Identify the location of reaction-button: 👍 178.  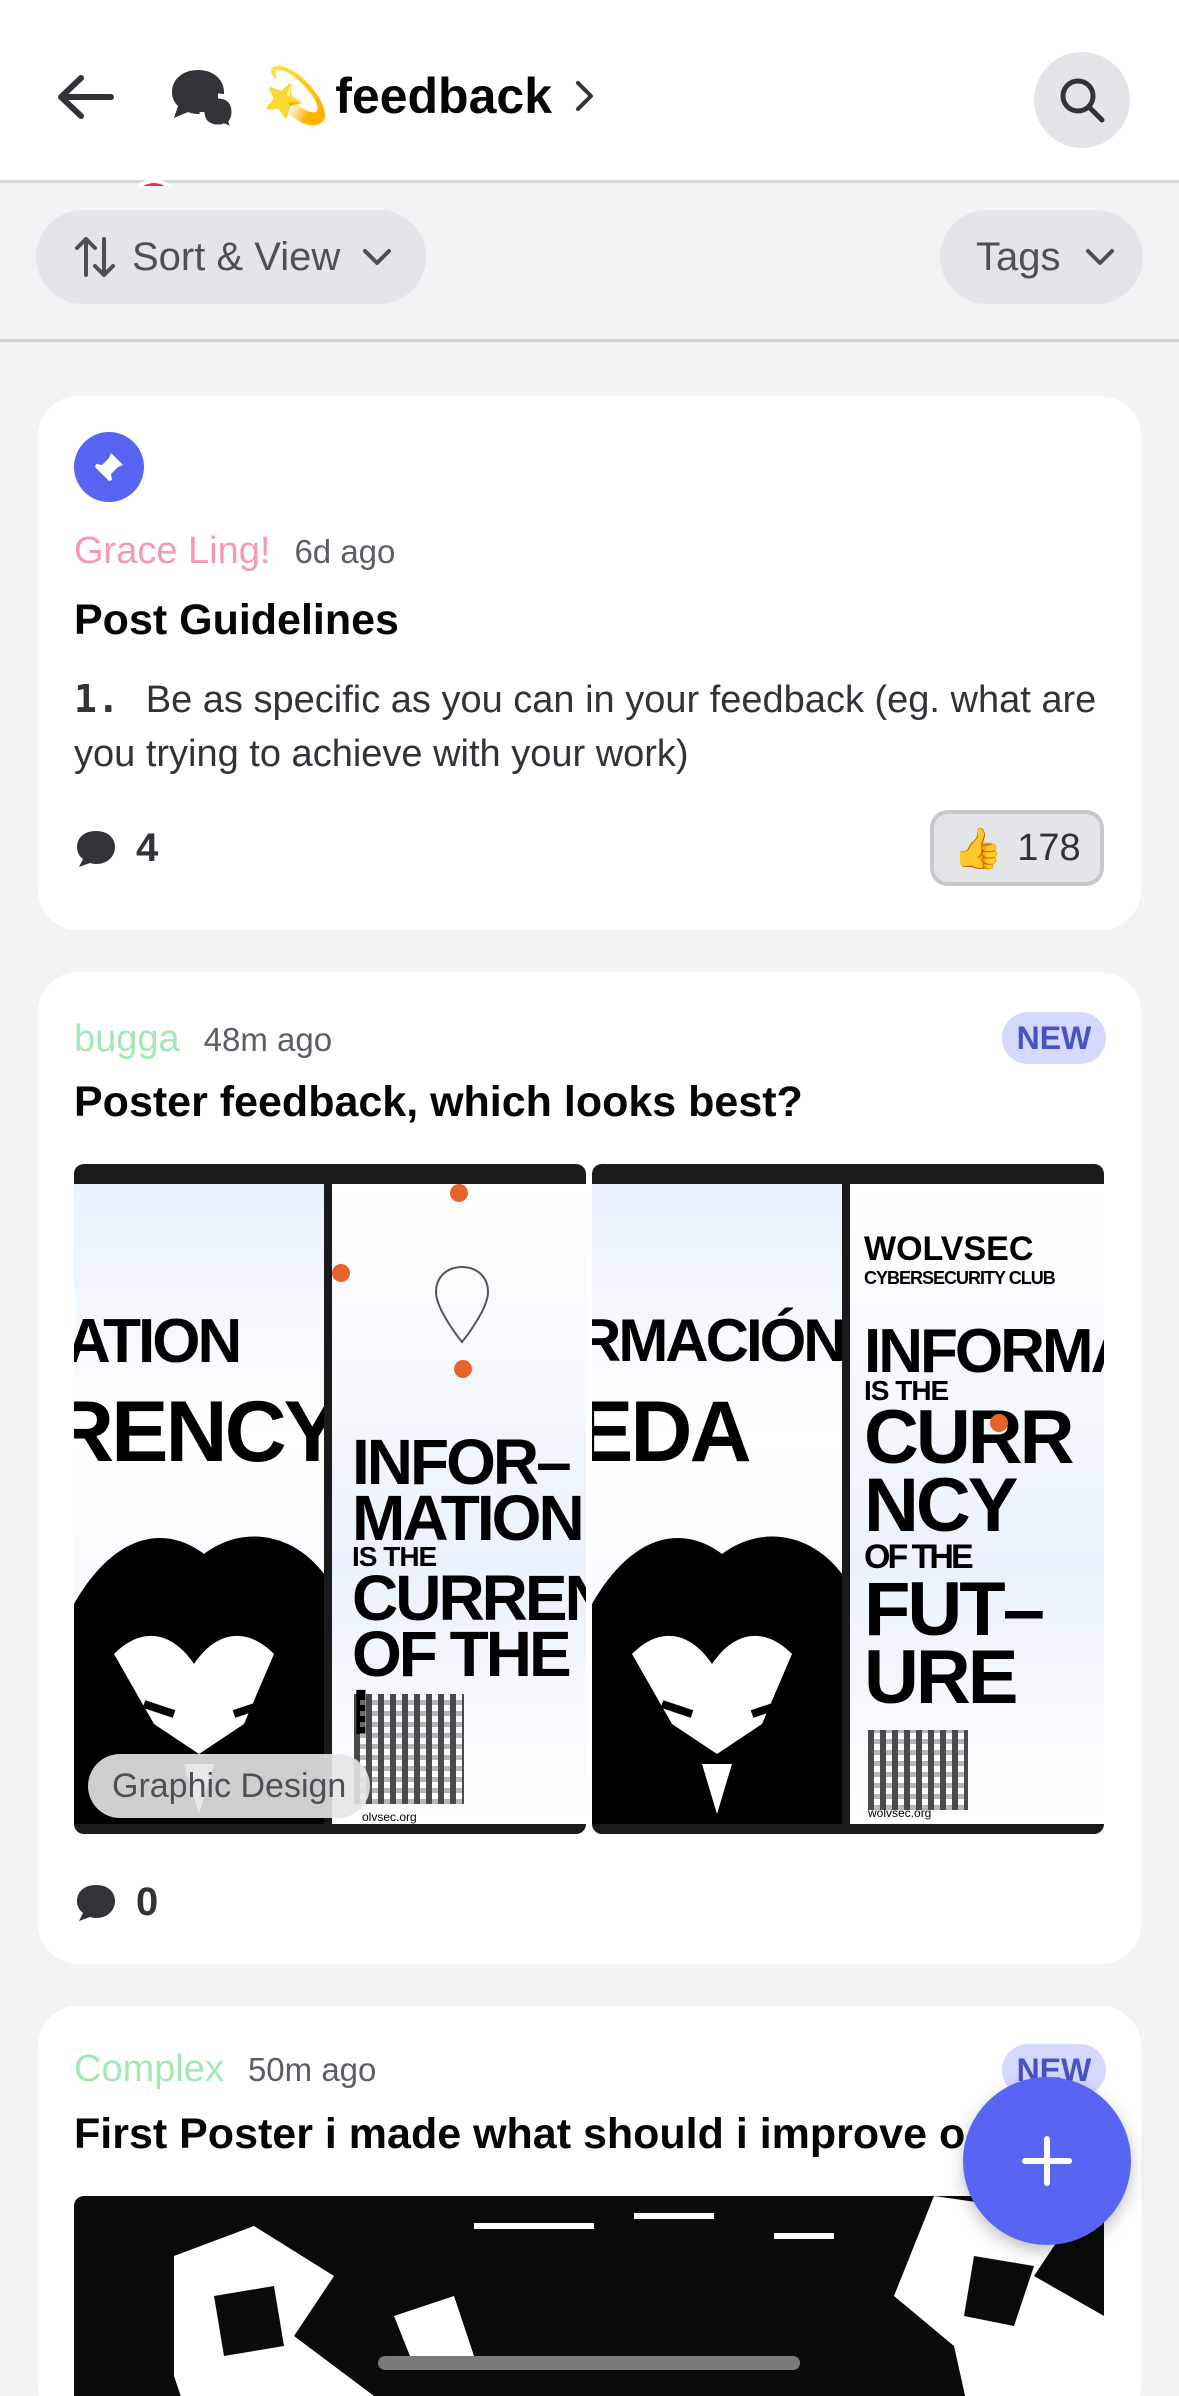
(1017, 848).